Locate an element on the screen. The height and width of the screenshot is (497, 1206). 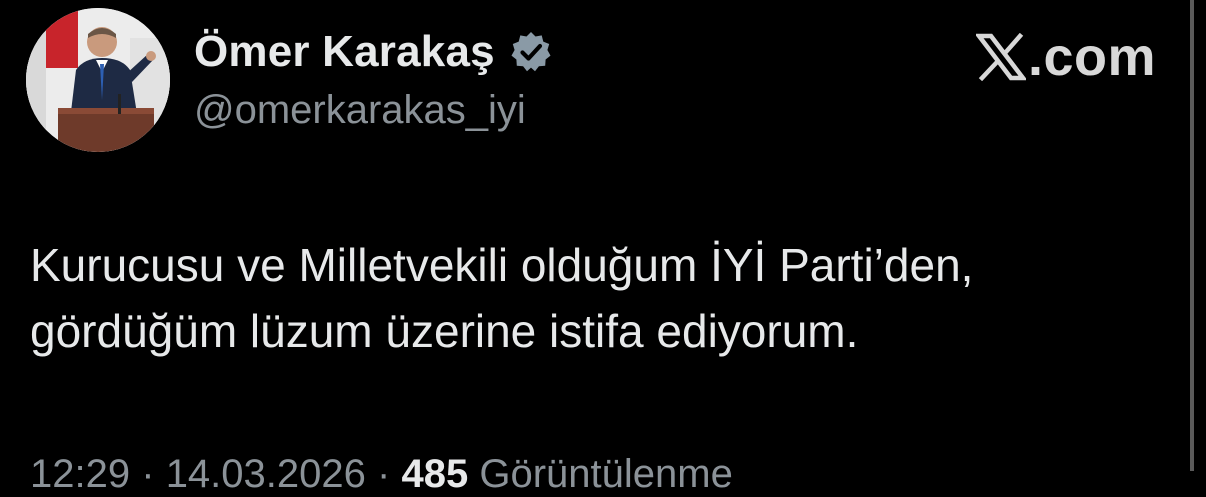
tweet-meta: 12:29 · 14.03.2026 · 485 Görüntülenme is located at coordinates (381, 474).